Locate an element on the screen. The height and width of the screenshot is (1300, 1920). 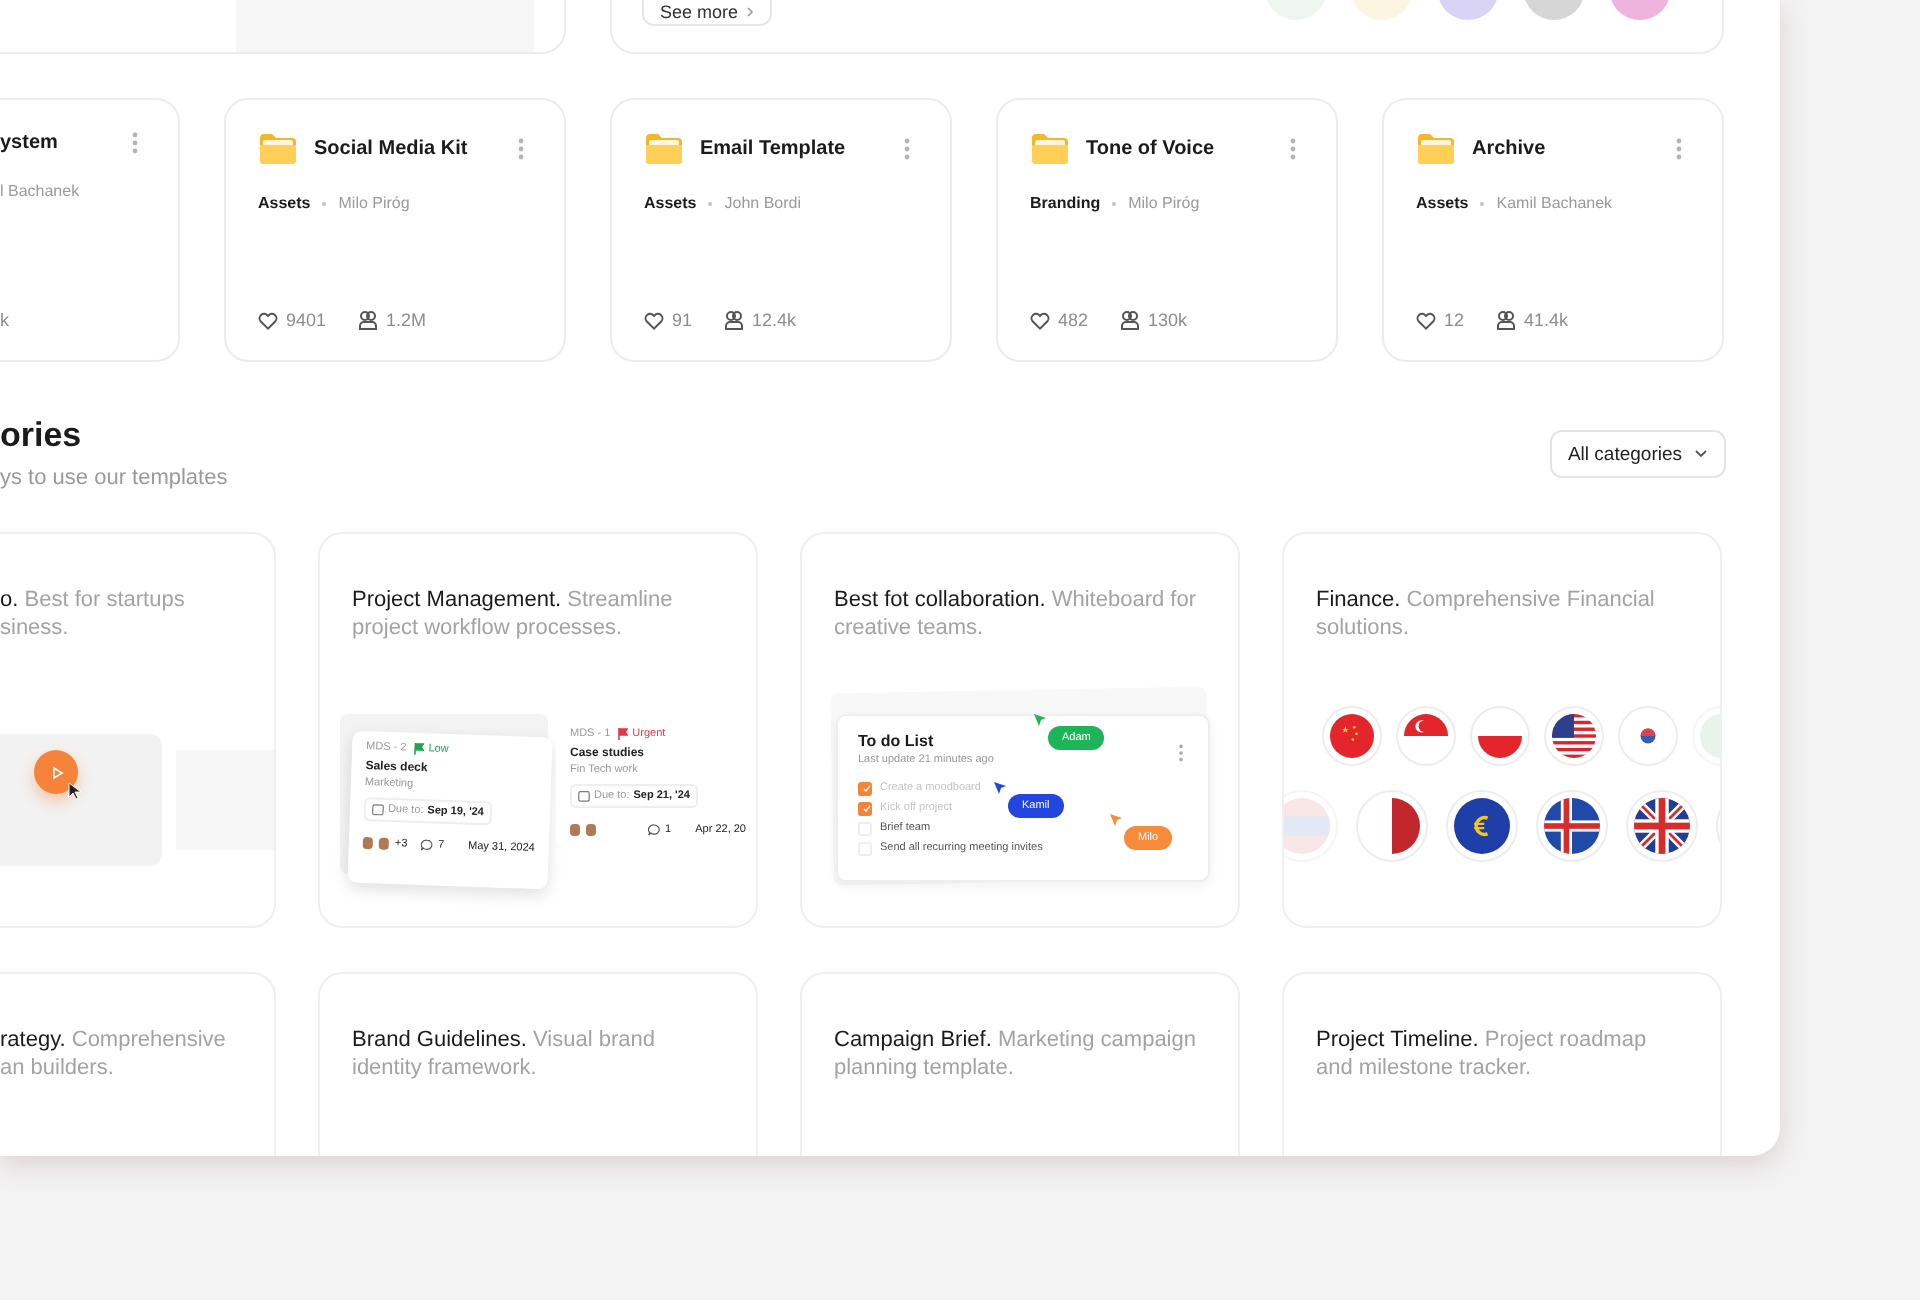
likes-count: 9401 is located at coordinates (306, 320).